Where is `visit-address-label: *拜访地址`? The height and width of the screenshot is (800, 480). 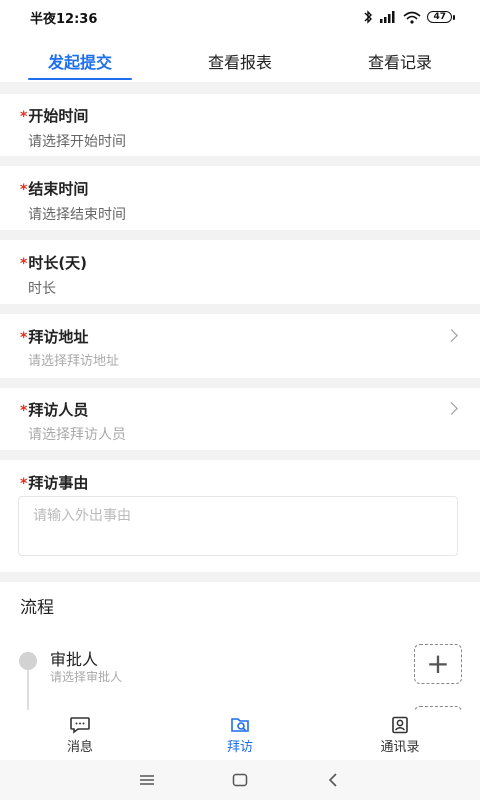 visit-address-label: *拜访地址 is located at coordinates (54, 337).